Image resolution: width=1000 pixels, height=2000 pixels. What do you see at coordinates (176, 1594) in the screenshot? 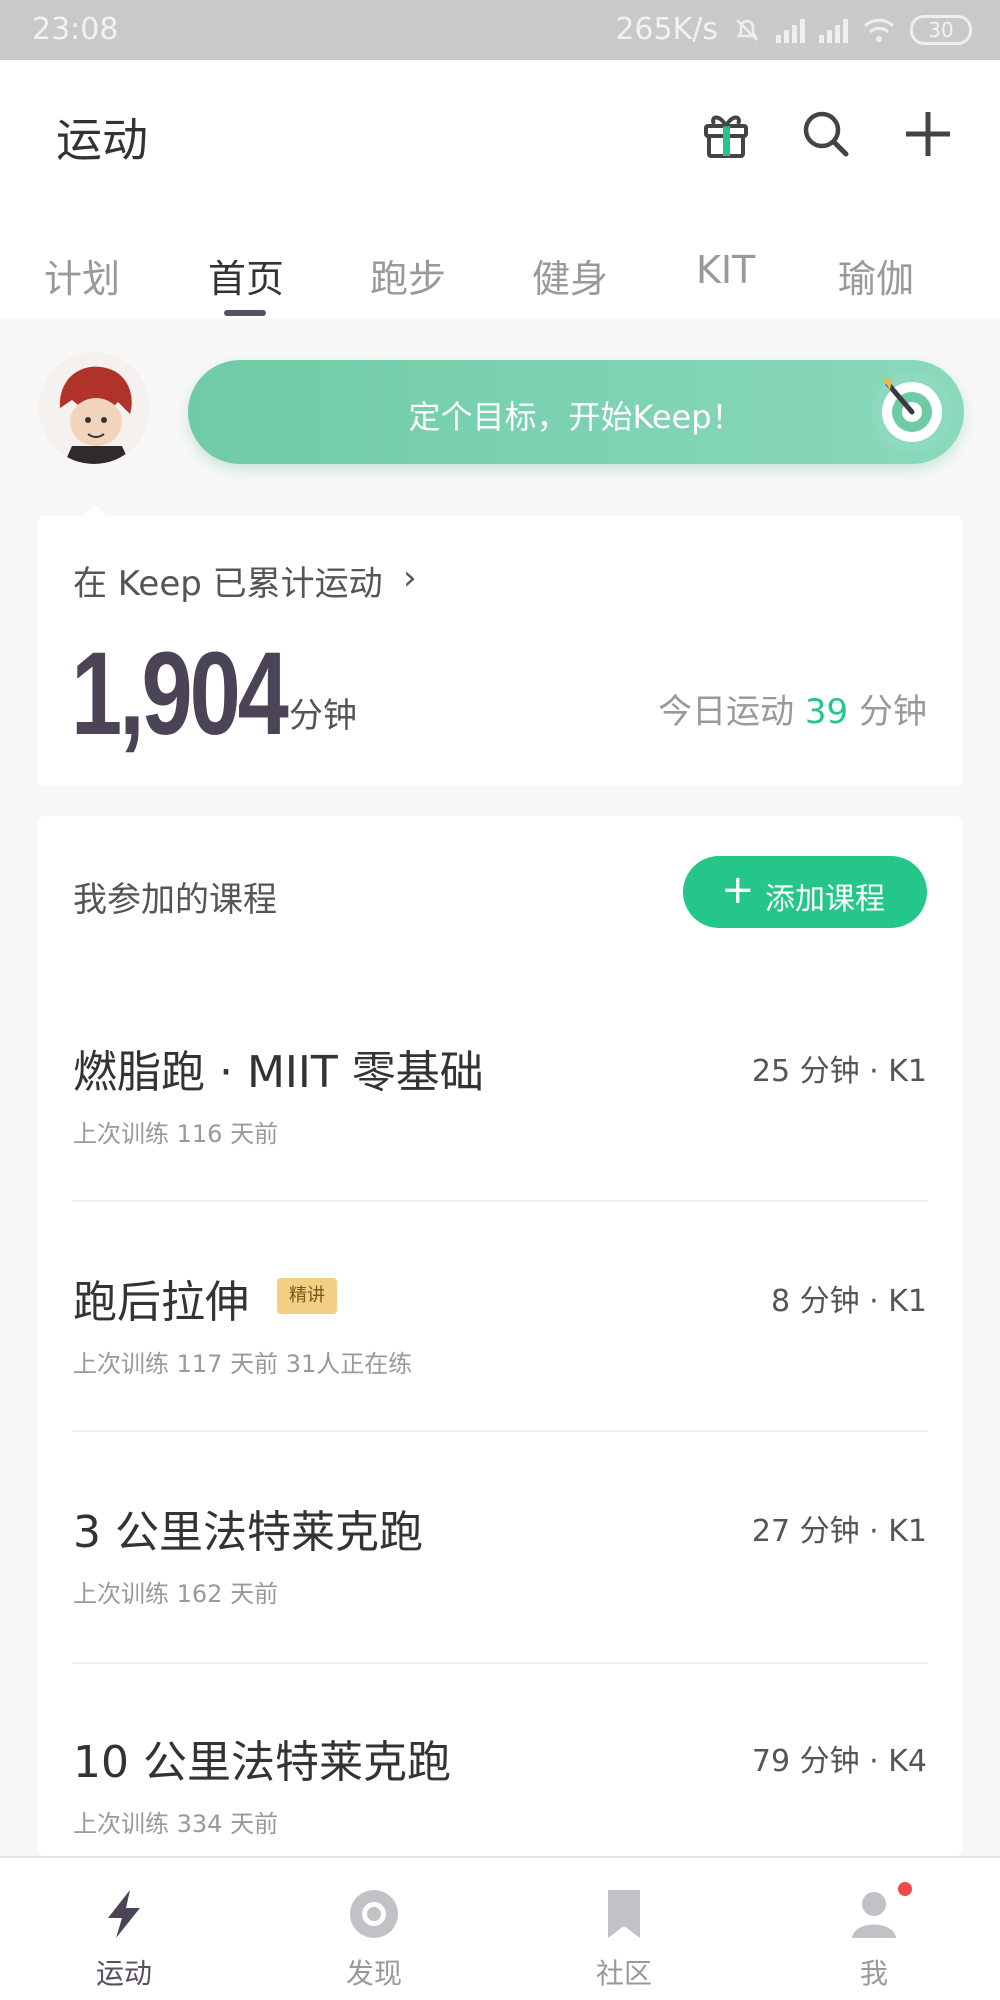
I see `course-last-trained: 上次训练 162 天前` at bounding box center [176, 1594].